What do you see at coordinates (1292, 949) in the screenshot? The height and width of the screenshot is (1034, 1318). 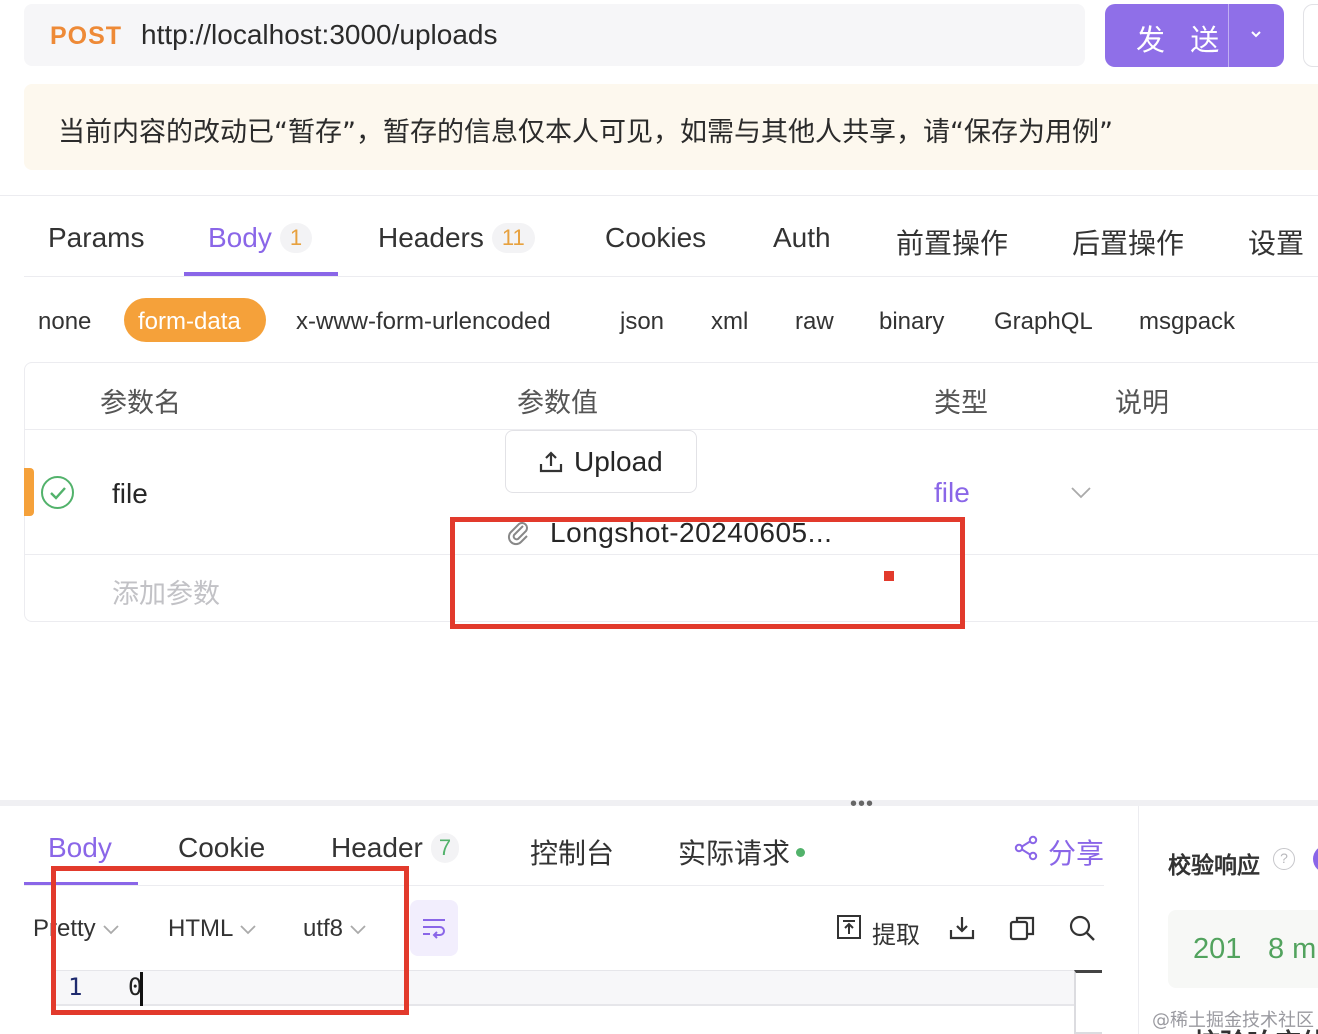 I see `response-time: 8 m` at bounding box center [1292, 949].